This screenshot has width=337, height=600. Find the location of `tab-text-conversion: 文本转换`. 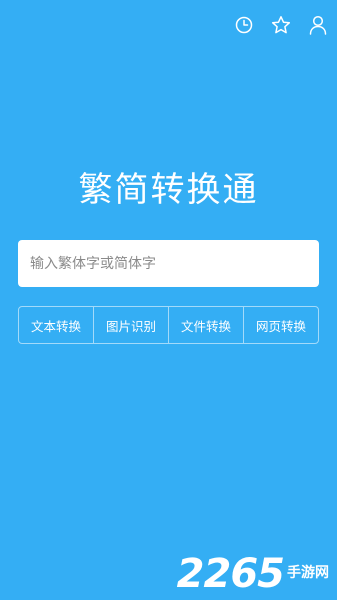

tab-text-conversion: 文本转换 is located at coordinates (56, 325).